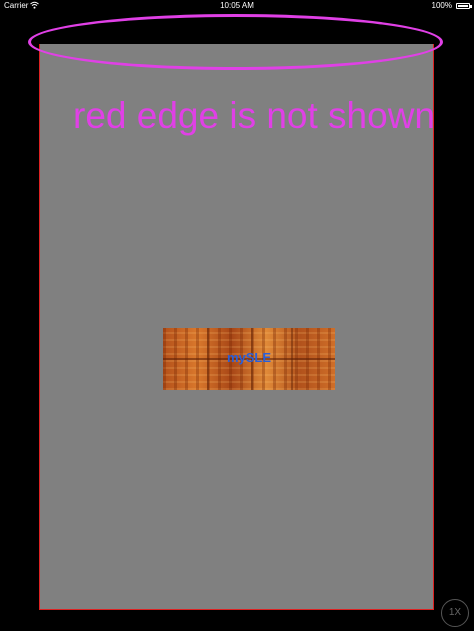 This screenshot has width=474, height=631. Describe the element at coordinates (441, 5) in the screenshot. I see `battery-percent: 100%` at that location.